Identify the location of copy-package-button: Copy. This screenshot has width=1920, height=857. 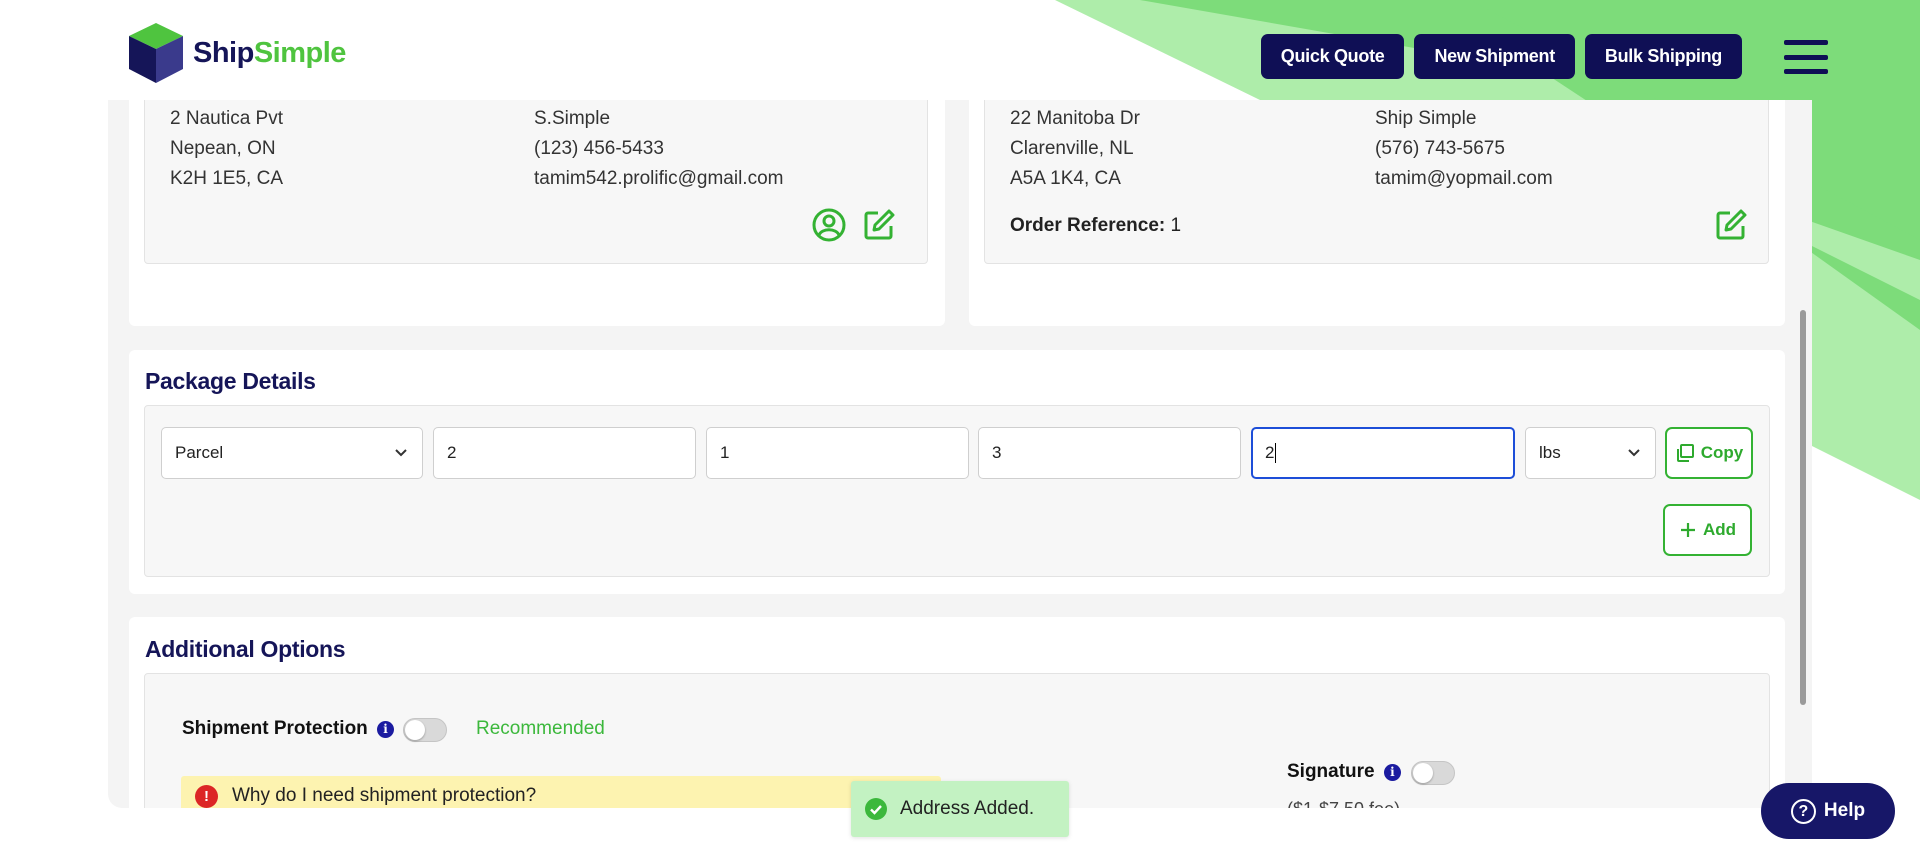
(1709, 453).